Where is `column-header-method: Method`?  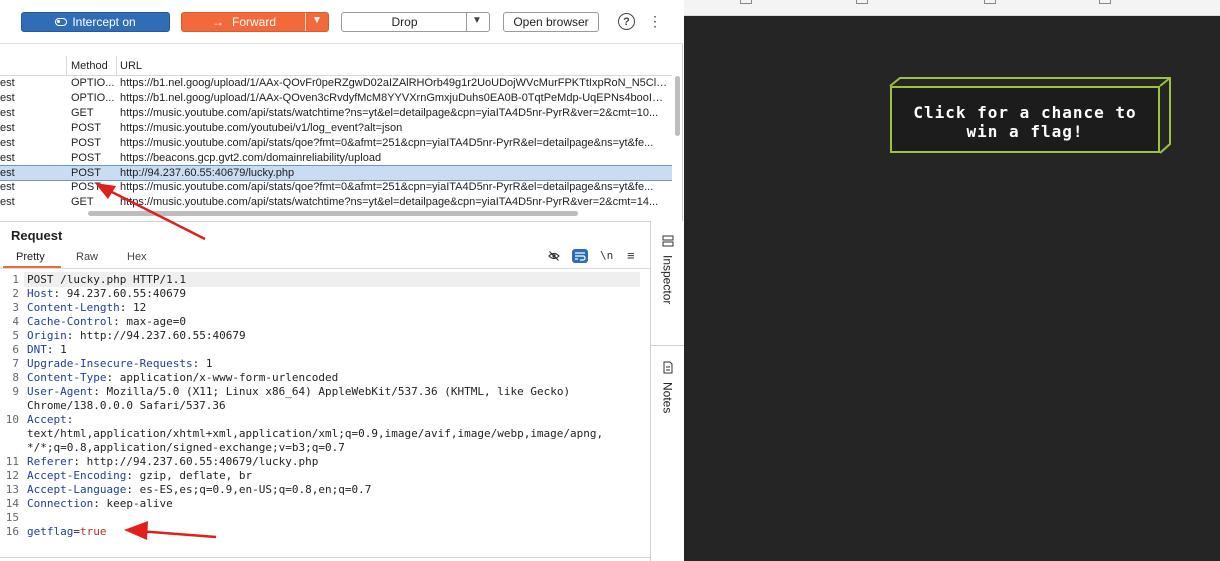 column-header-method: Method is located at coordinates (94, 66).